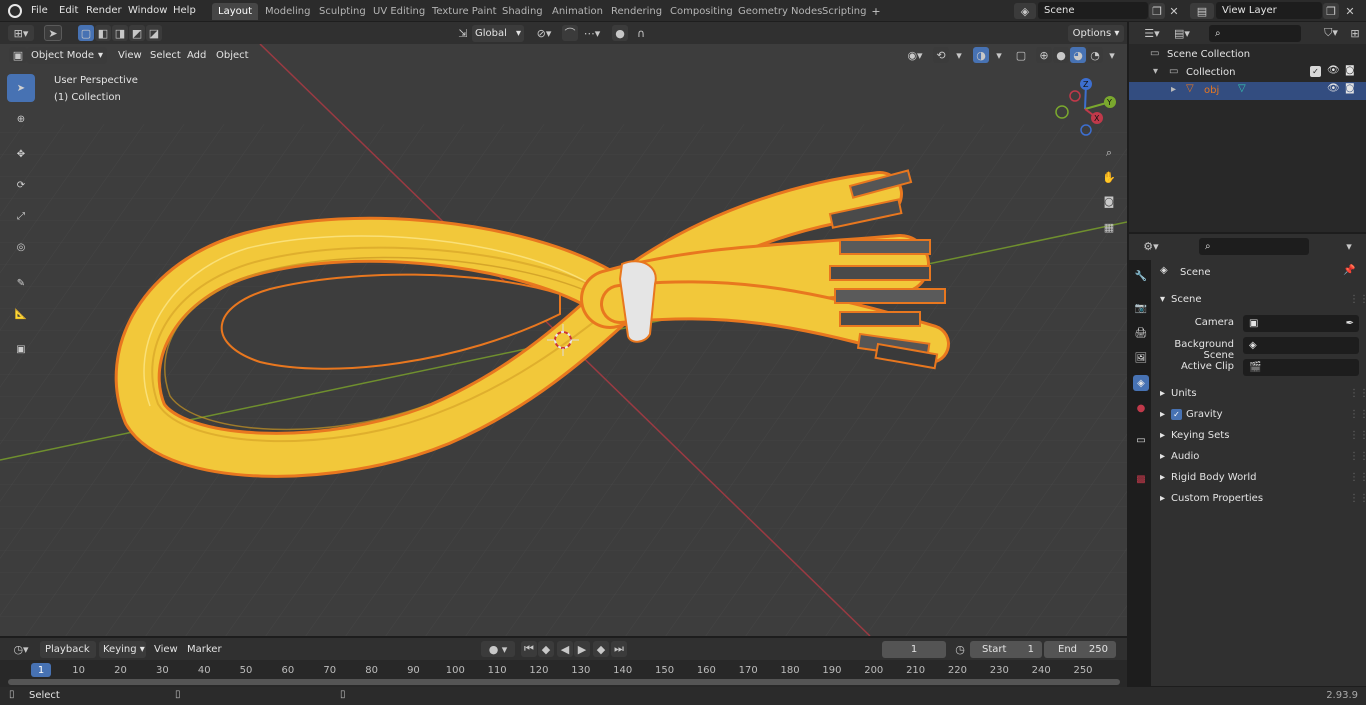 The image size is (1366, 705). Describe the element at coordinates (68, 656) in the screenshot. I see `playback-dropdown: Playback ▾` at that location.